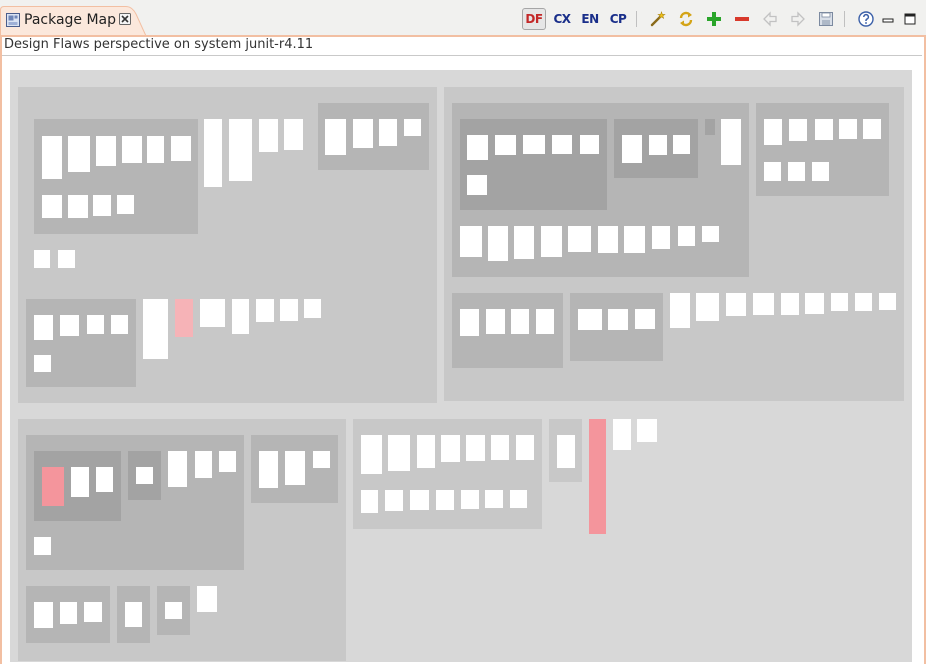 The image size is (926, 664). Describe the element at coordinates (618, 19) in the screenshot. I see `perspective-cp-button: CP` at that location.